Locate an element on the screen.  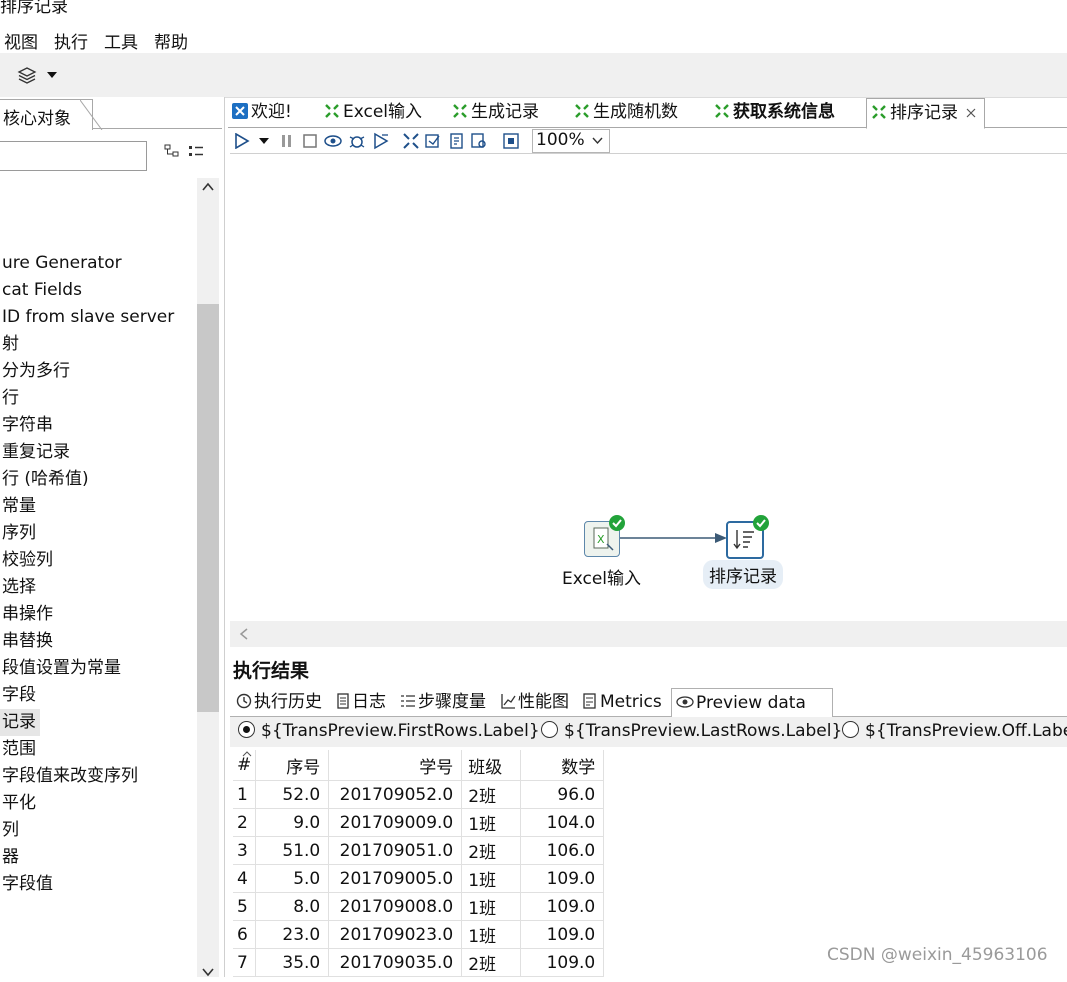
explore-db-icon is located at coordinates (479, 141).